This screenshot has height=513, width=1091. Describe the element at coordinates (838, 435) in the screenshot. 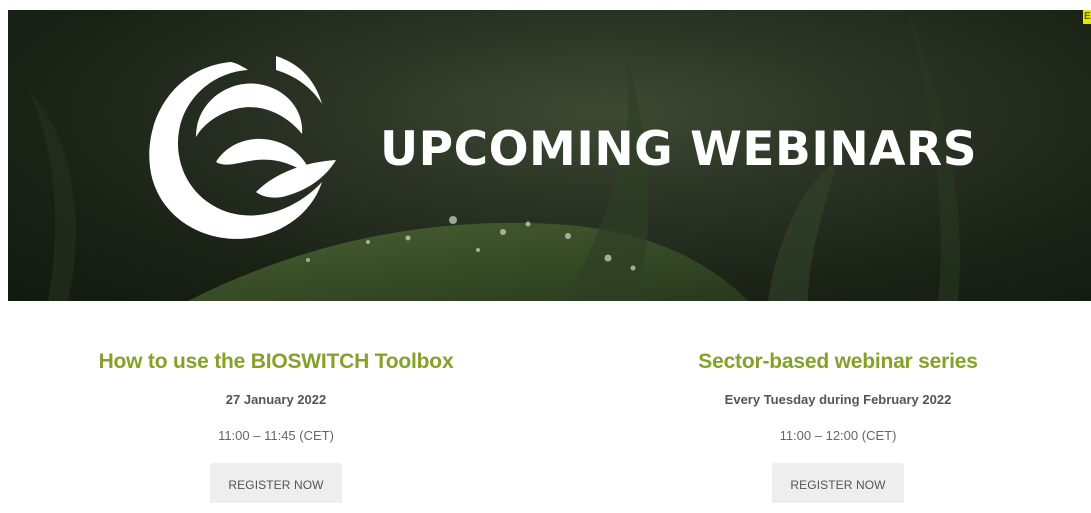

I see `event-time: 11:00 – 12:00 (CET)` at that location.